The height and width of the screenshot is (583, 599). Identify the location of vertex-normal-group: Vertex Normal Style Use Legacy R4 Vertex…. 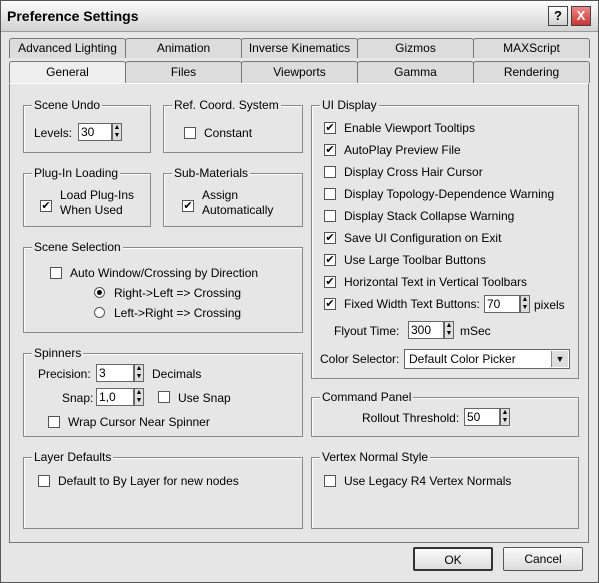
(445, 489).